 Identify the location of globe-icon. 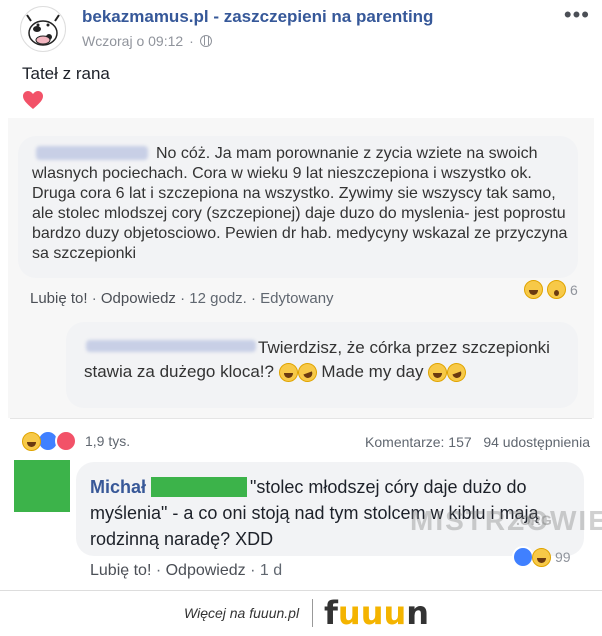
(205, 41).